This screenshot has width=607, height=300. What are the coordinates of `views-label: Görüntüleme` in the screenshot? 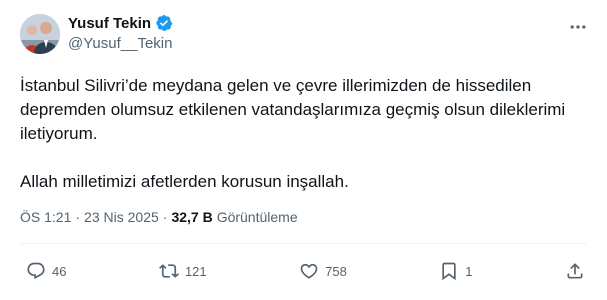 It's located at (257, 217).